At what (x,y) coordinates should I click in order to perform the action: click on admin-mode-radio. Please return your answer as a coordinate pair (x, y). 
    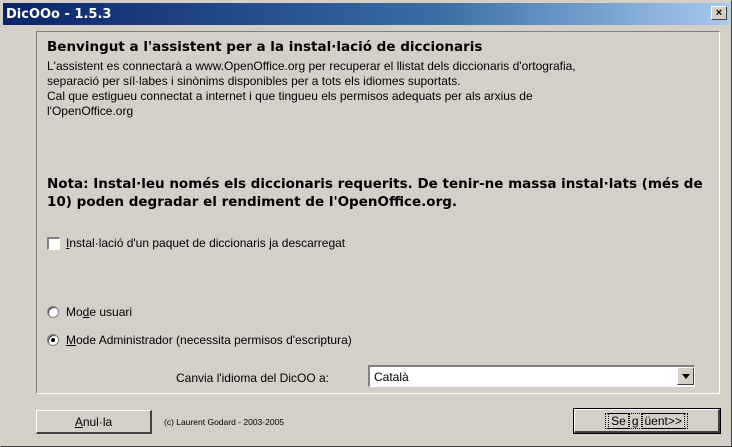
    Looking at the image, I should click on (53, 340).